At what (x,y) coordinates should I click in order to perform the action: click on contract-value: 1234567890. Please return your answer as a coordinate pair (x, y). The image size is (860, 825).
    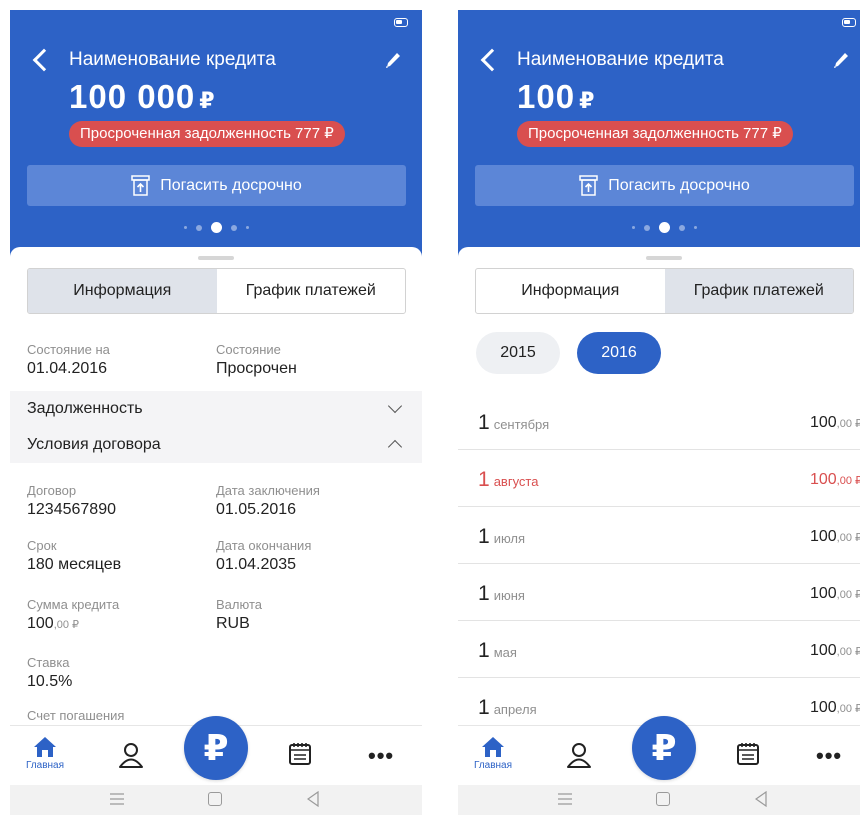
    Looking at the image, I should click on (71, 509).